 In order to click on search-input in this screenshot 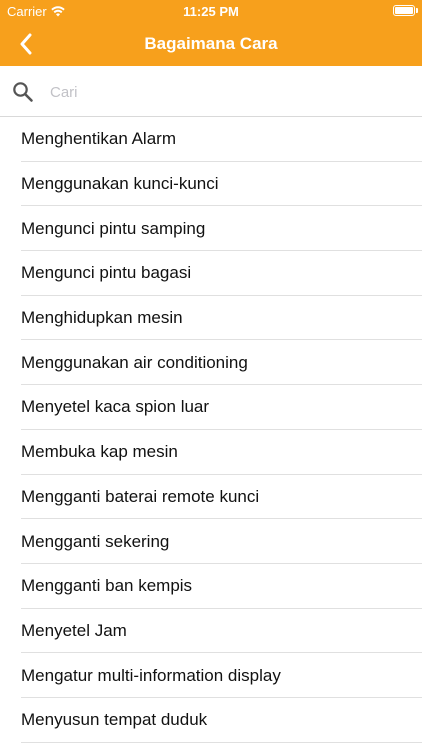, I will do `click(225, 92)`.